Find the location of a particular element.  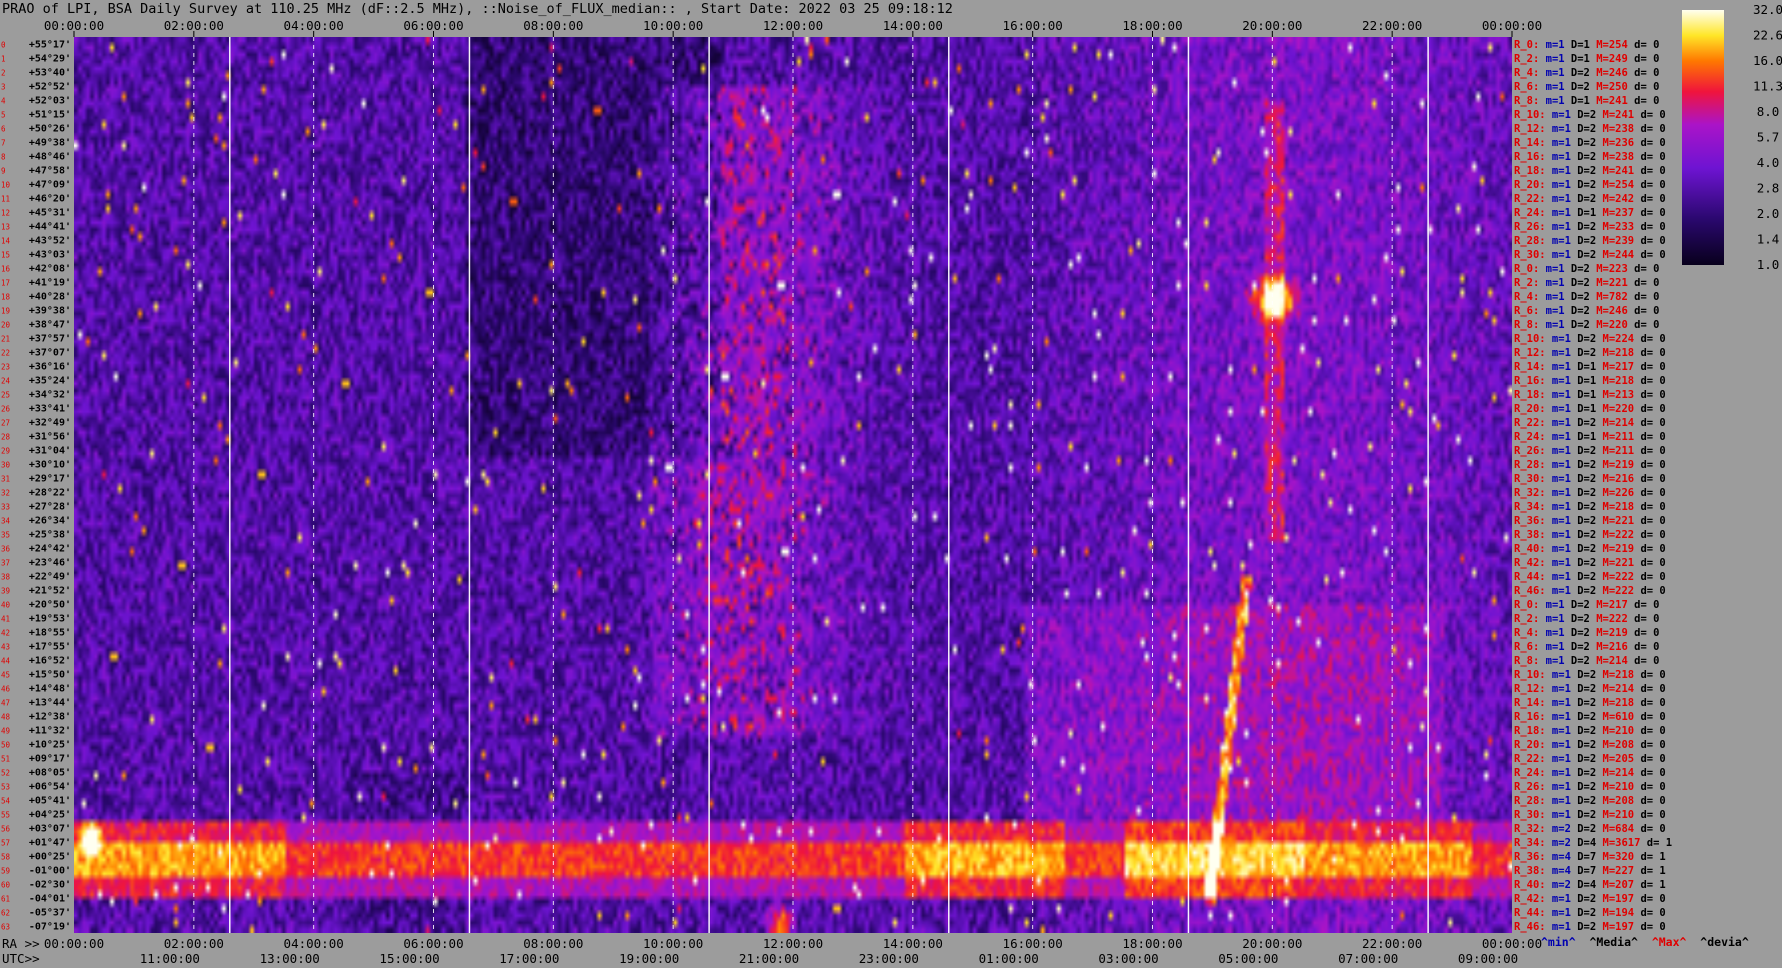

row-index-label: 60 is located at coordinates (6, 885).